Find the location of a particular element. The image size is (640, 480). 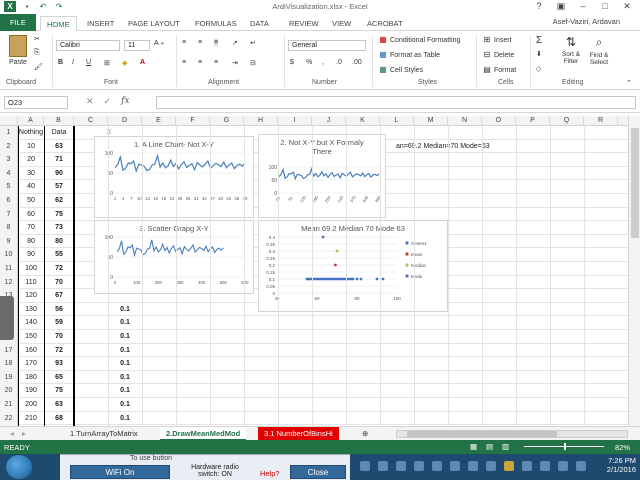

collapse-ribbon-icon: ⌃ is located at coordinates (629, 83).